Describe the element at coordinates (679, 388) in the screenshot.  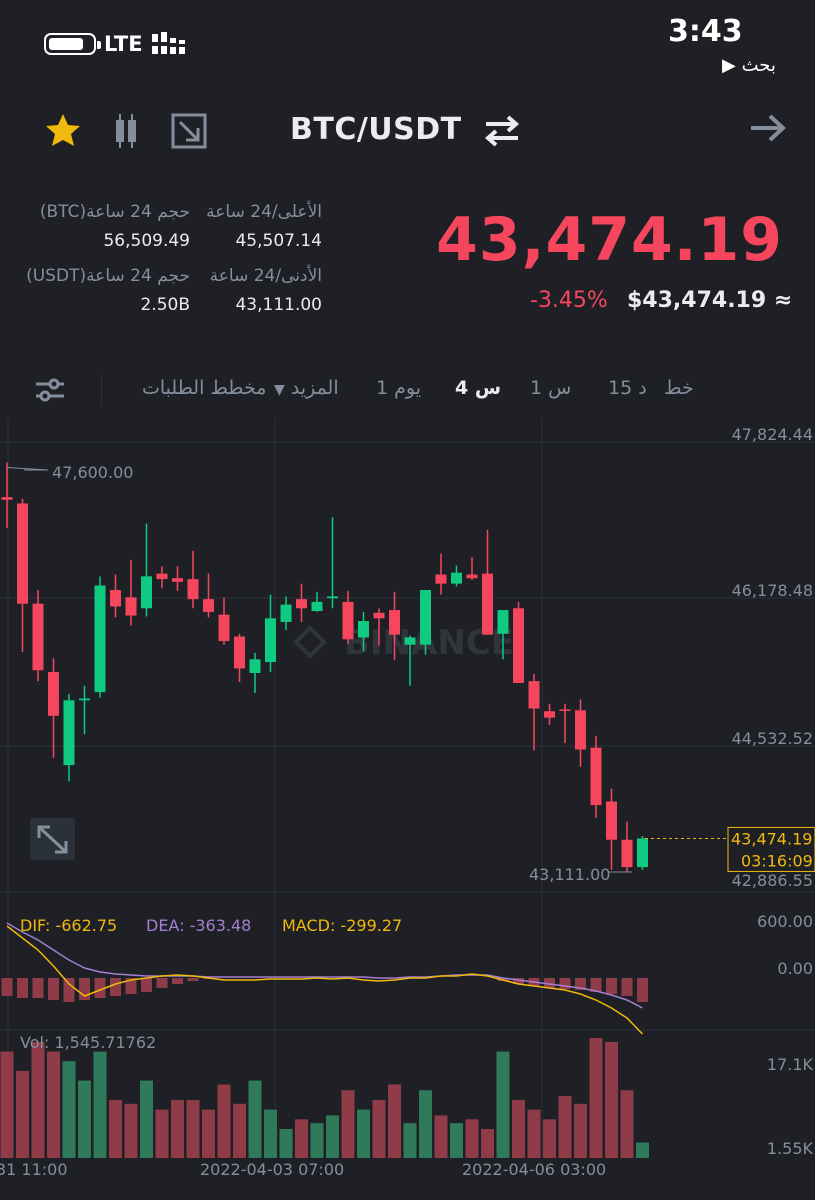
I see `tab-line: خط` at that location.